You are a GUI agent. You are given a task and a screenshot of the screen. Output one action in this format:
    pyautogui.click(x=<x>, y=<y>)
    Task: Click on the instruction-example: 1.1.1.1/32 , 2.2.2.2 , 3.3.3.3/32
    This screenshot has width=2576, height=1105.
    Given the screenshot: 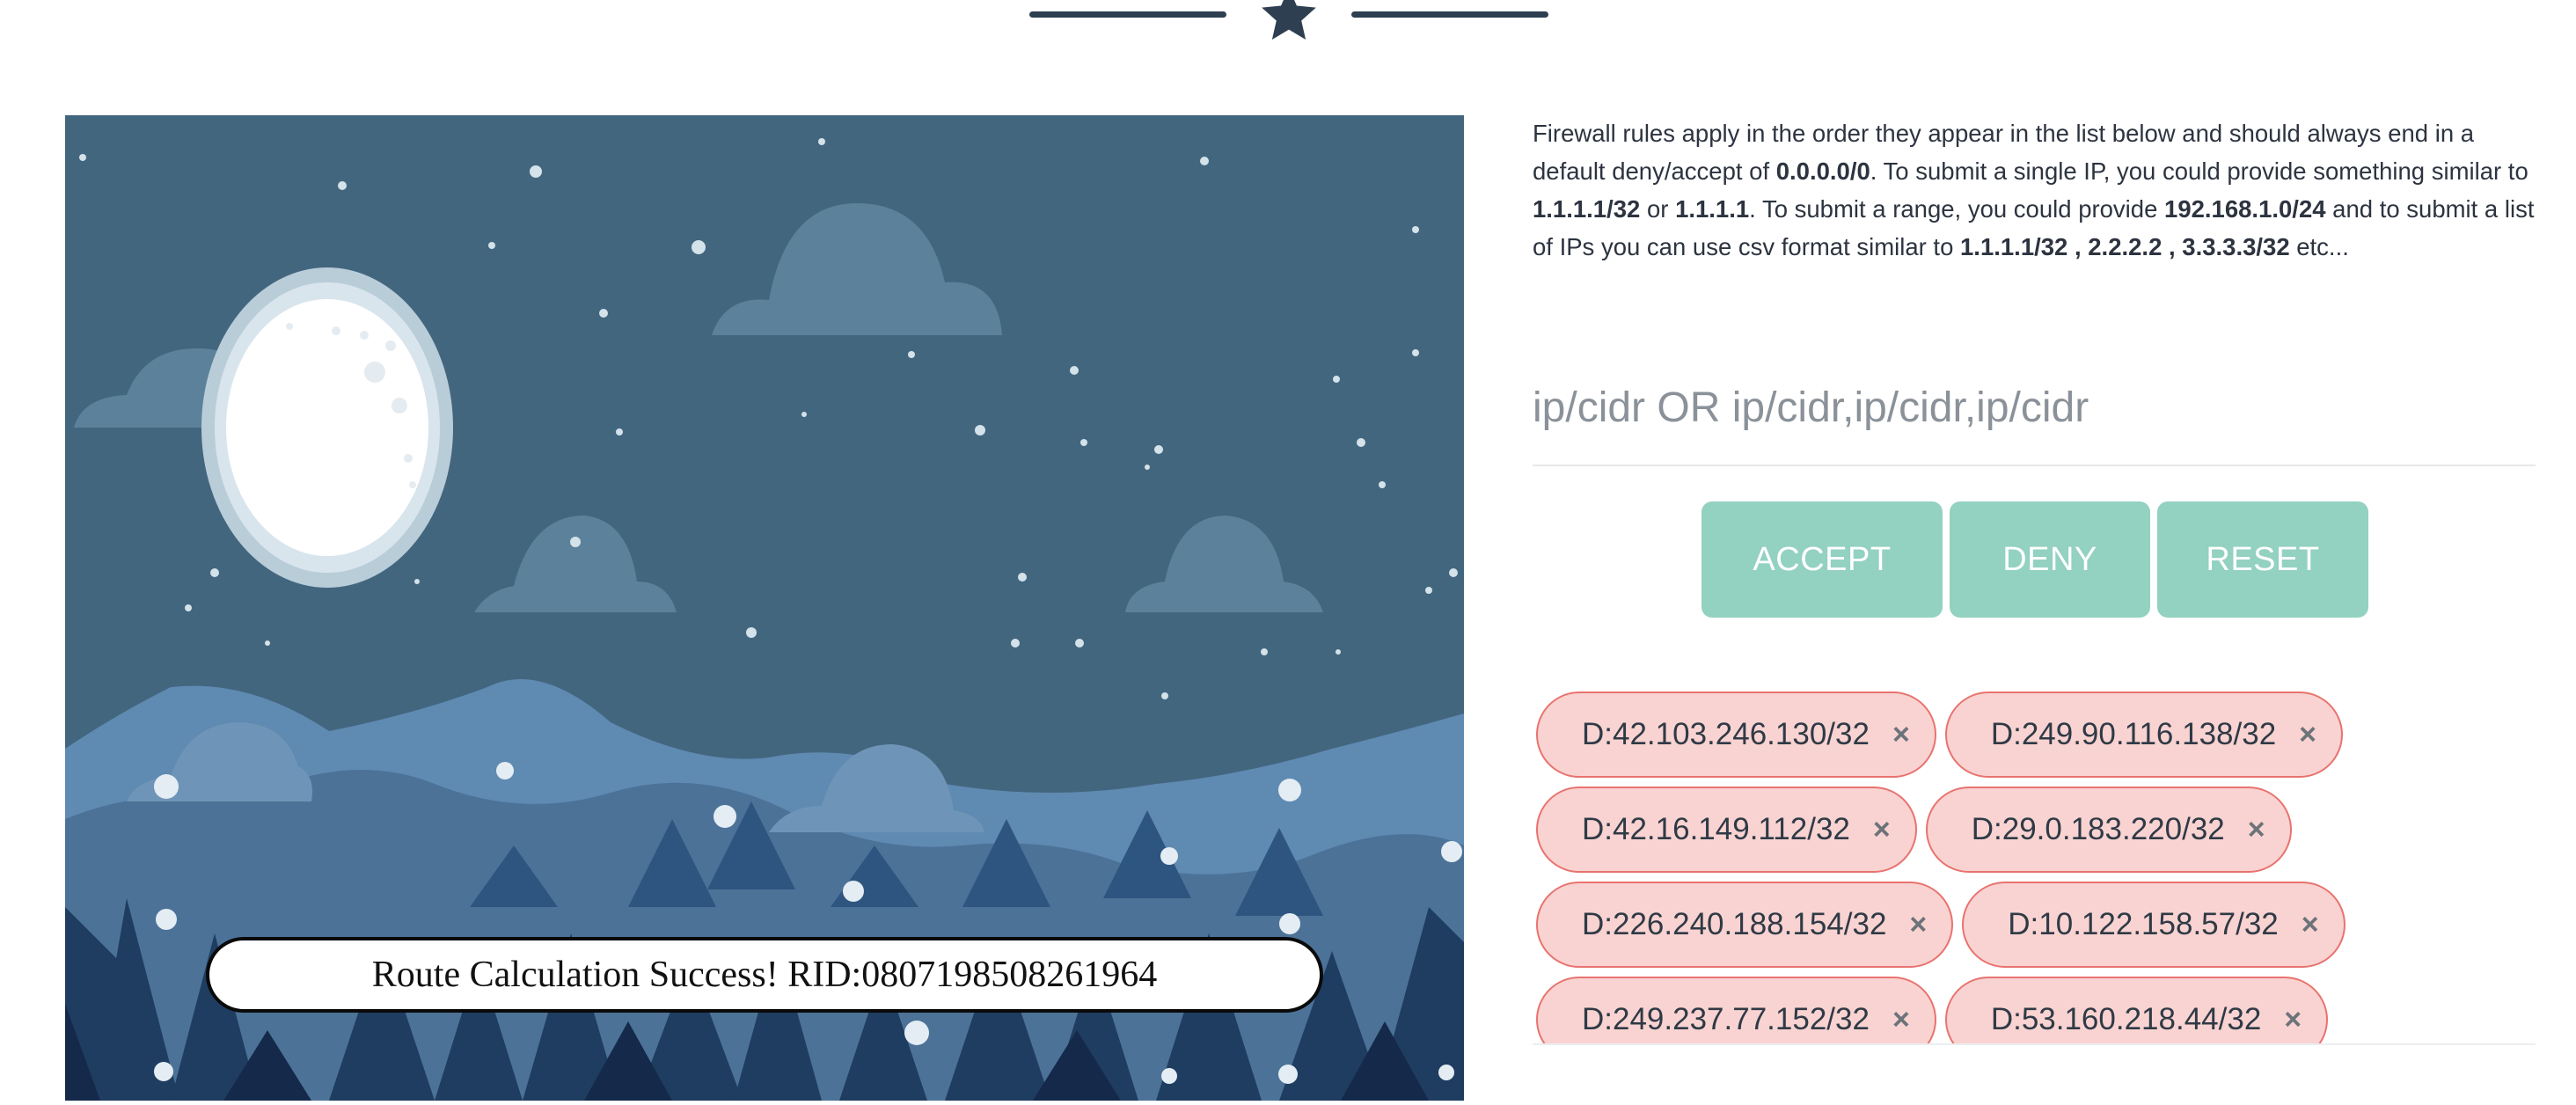 What is the action you would take?
    pyautogui.click(x=2125, y=246)
    